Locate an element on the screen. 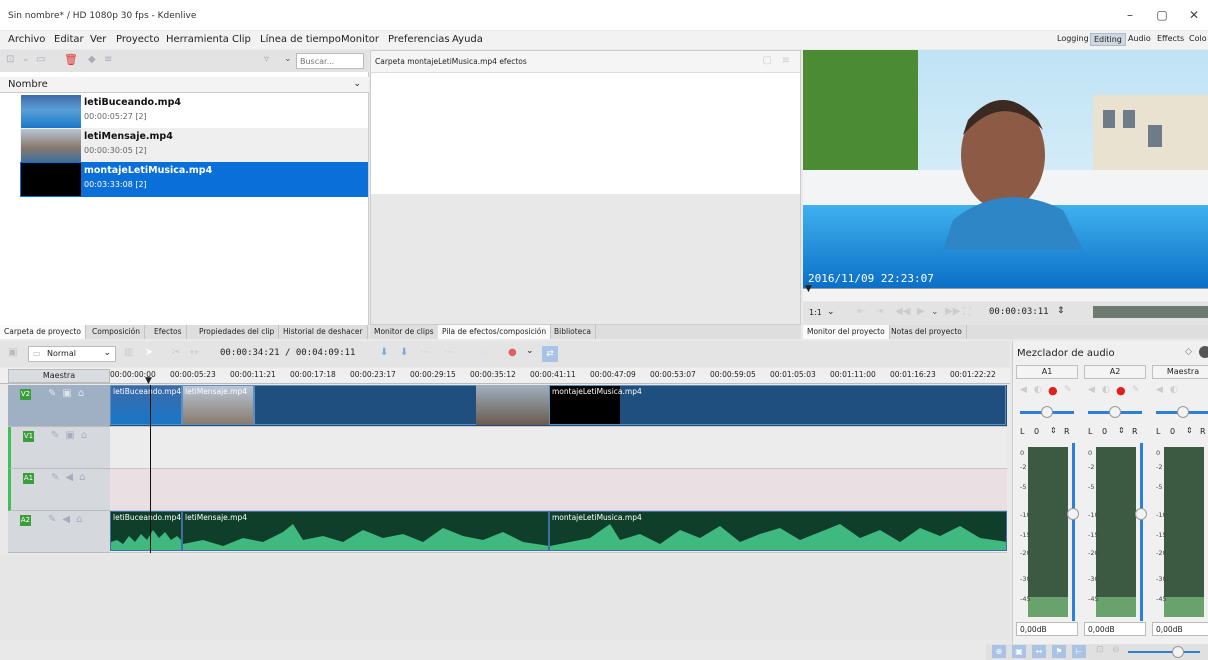 The height and width of the screenshot is (660, 1208). lock-icon: ▣ is located at coordinates (12, 352).